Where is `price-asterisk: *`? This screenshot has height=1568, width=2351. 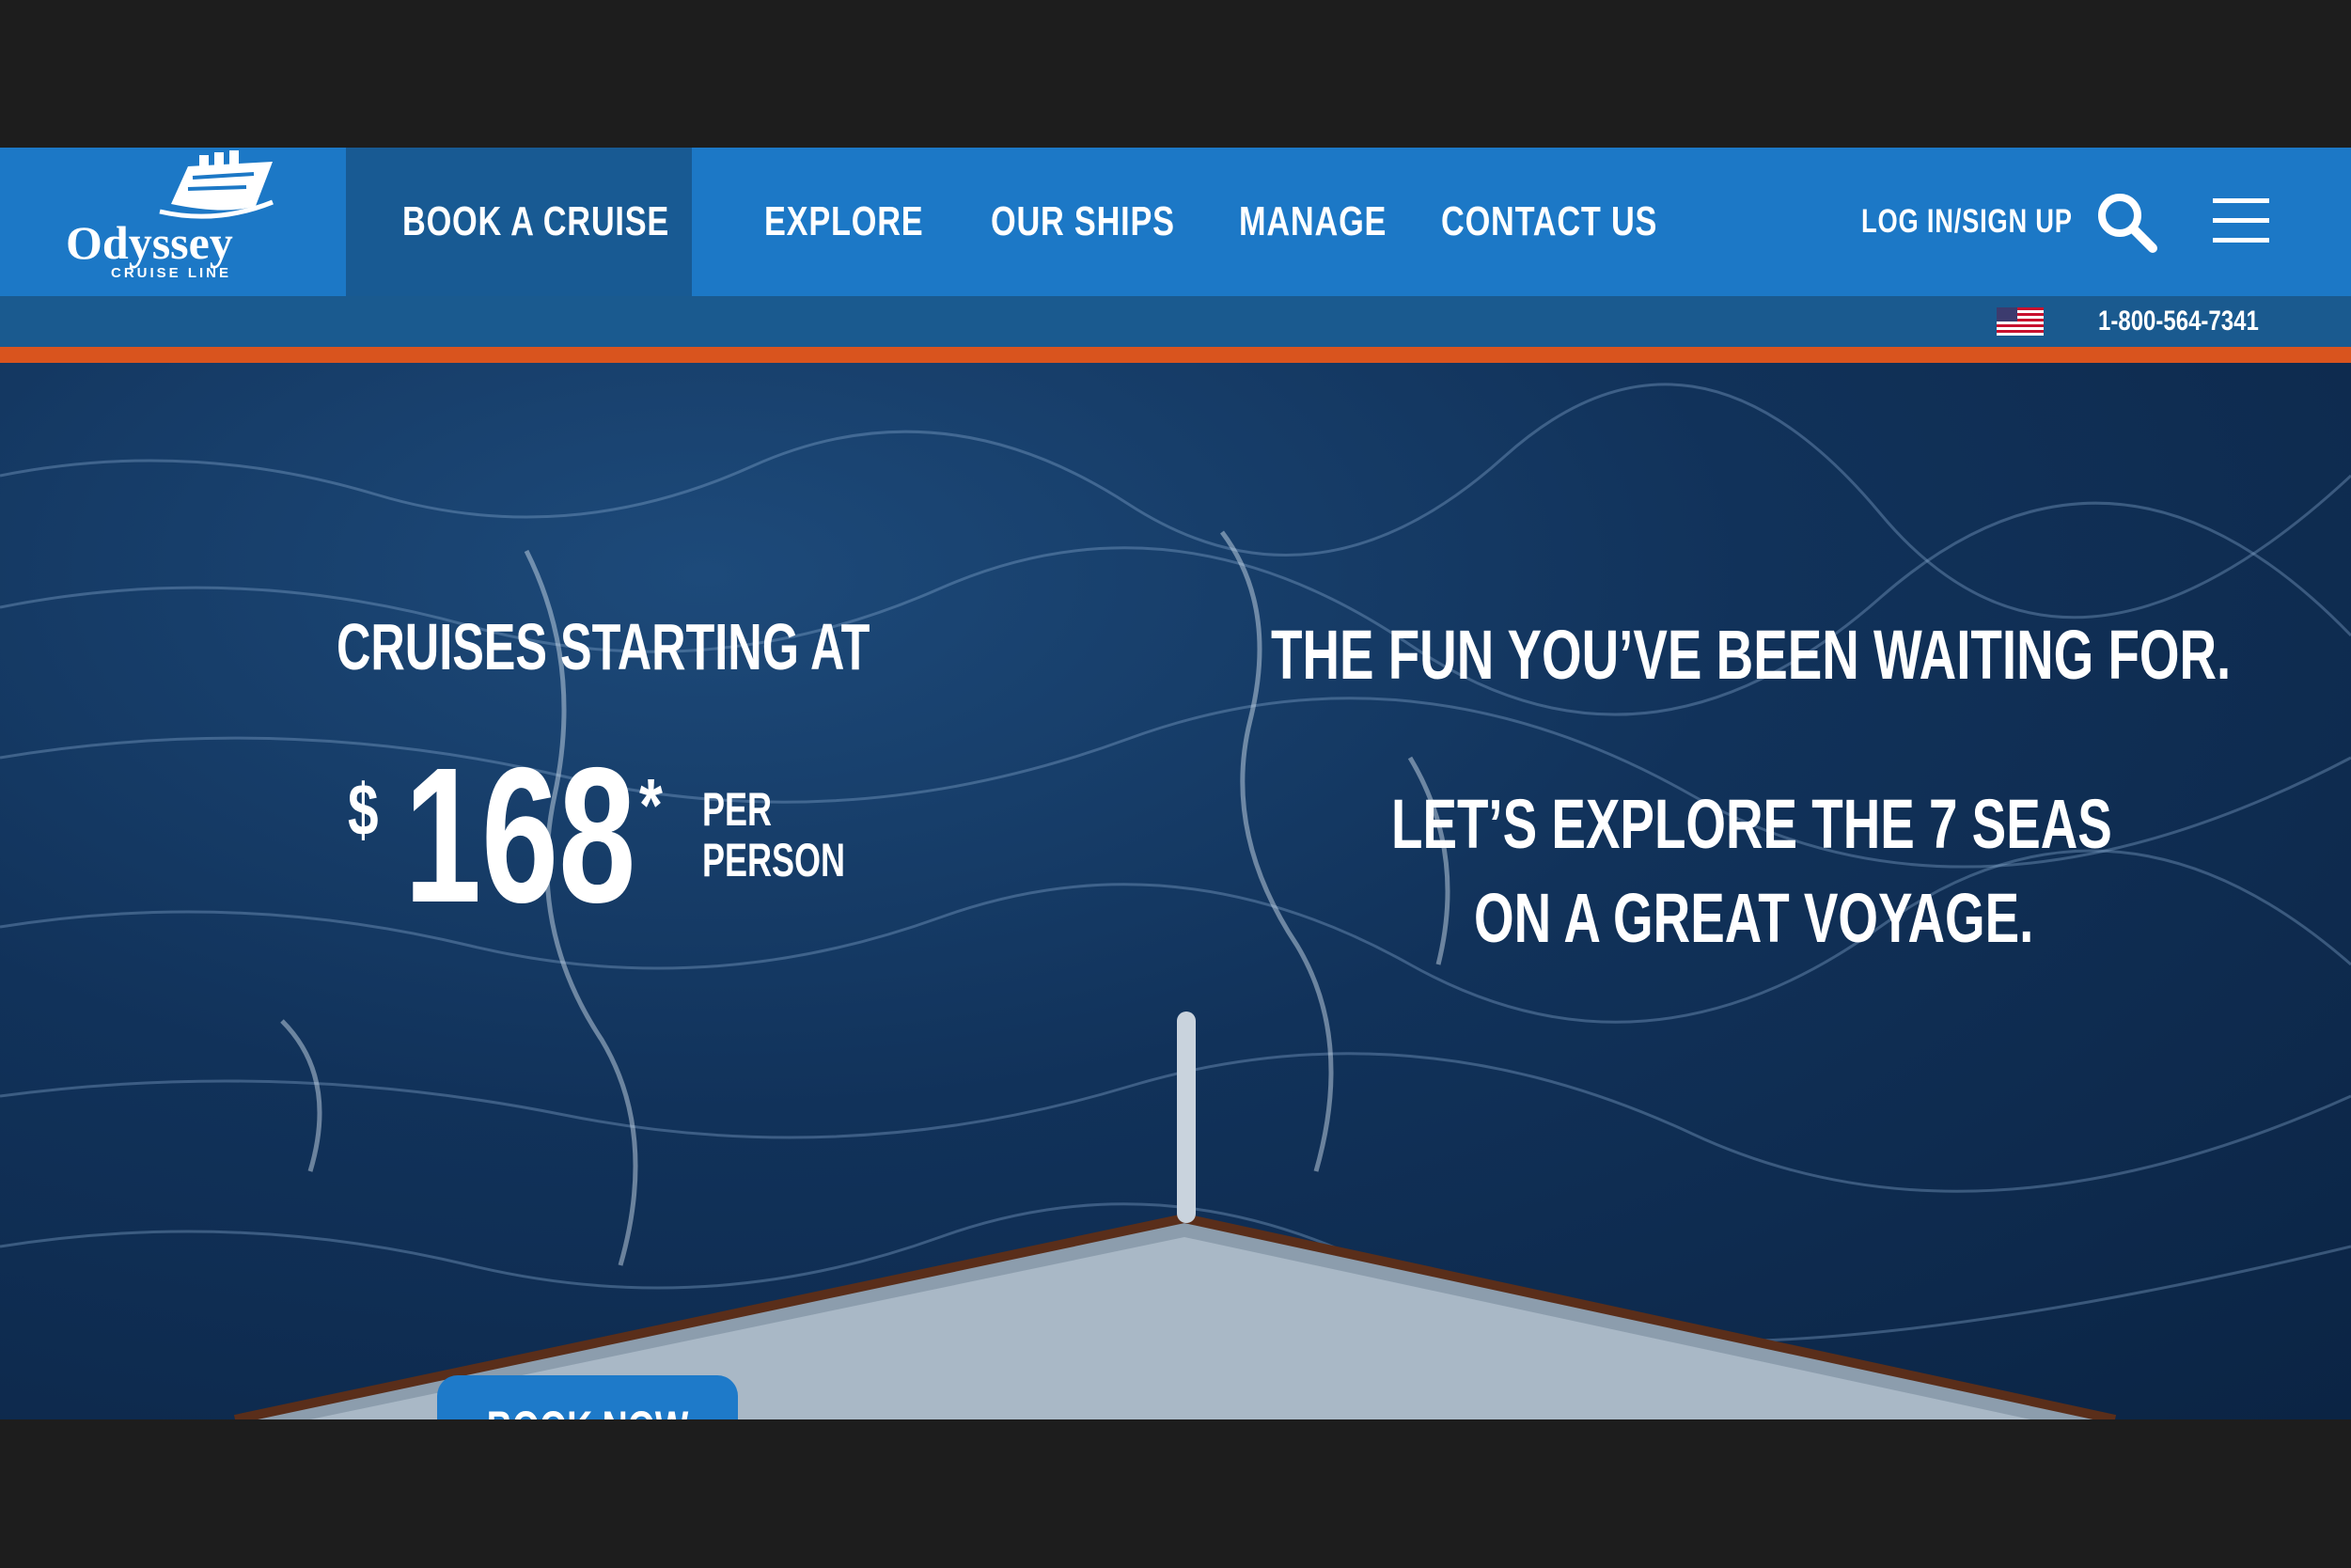
price-asterisk: * is located at coordinates (651, 805).